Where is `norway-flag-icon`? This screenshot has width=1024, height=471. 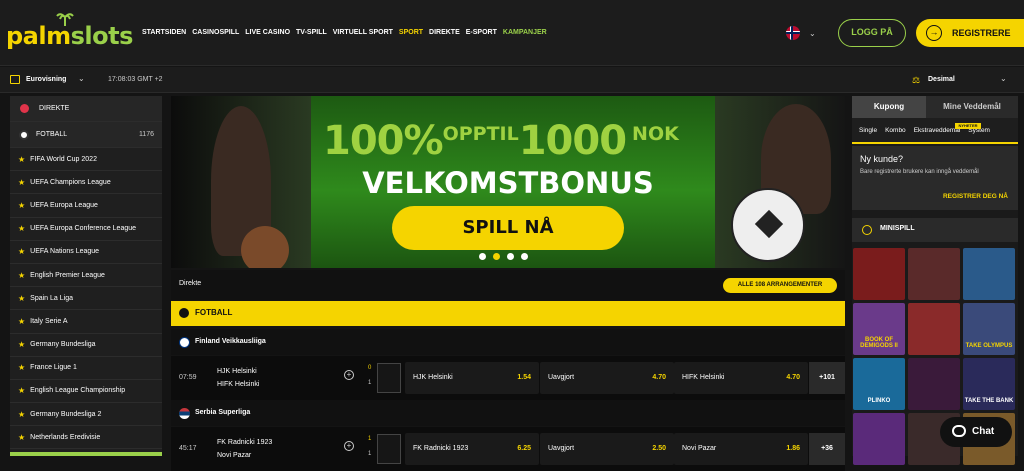 norway-flag-icon is located at coordinates (793, 33).